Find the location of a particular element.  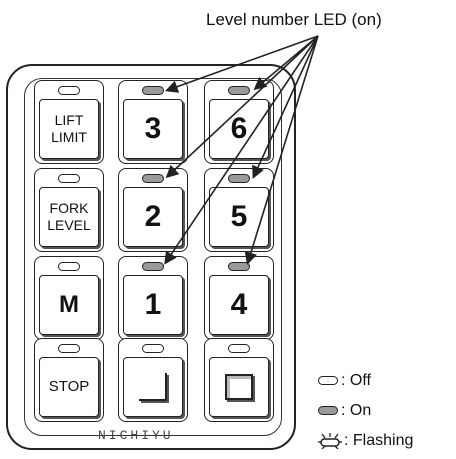

led-flashing-symbol-icon is located at coordinates (330, 440).